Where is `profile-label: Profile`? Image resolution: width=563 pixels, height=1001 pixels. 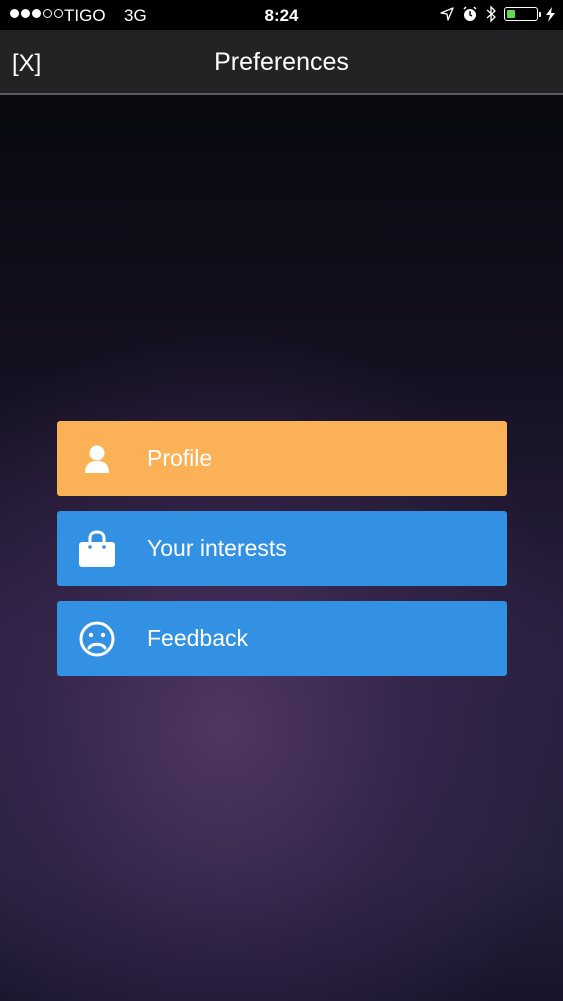 profile-label: Profile is located at coordinates (180, 458).